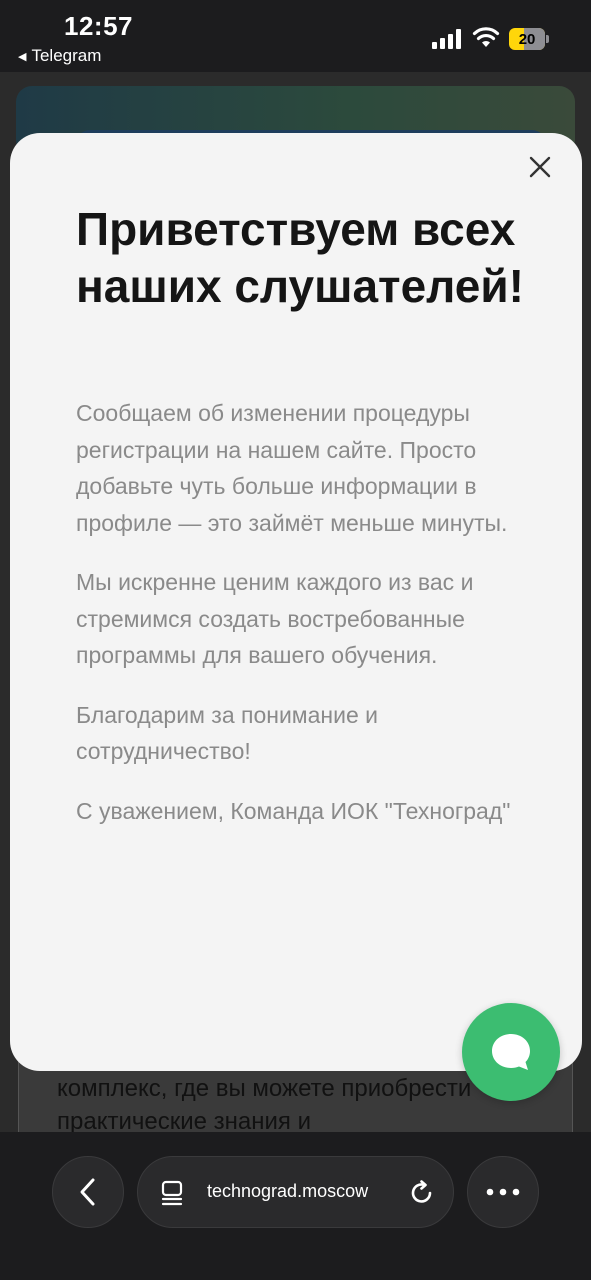 The width and height of the screenshot is (591, 1280). Describe the element at coordinates (300, 257) in the screenshot. I see `modal-title: Приветствуем всех наших слушателей!` at that location.